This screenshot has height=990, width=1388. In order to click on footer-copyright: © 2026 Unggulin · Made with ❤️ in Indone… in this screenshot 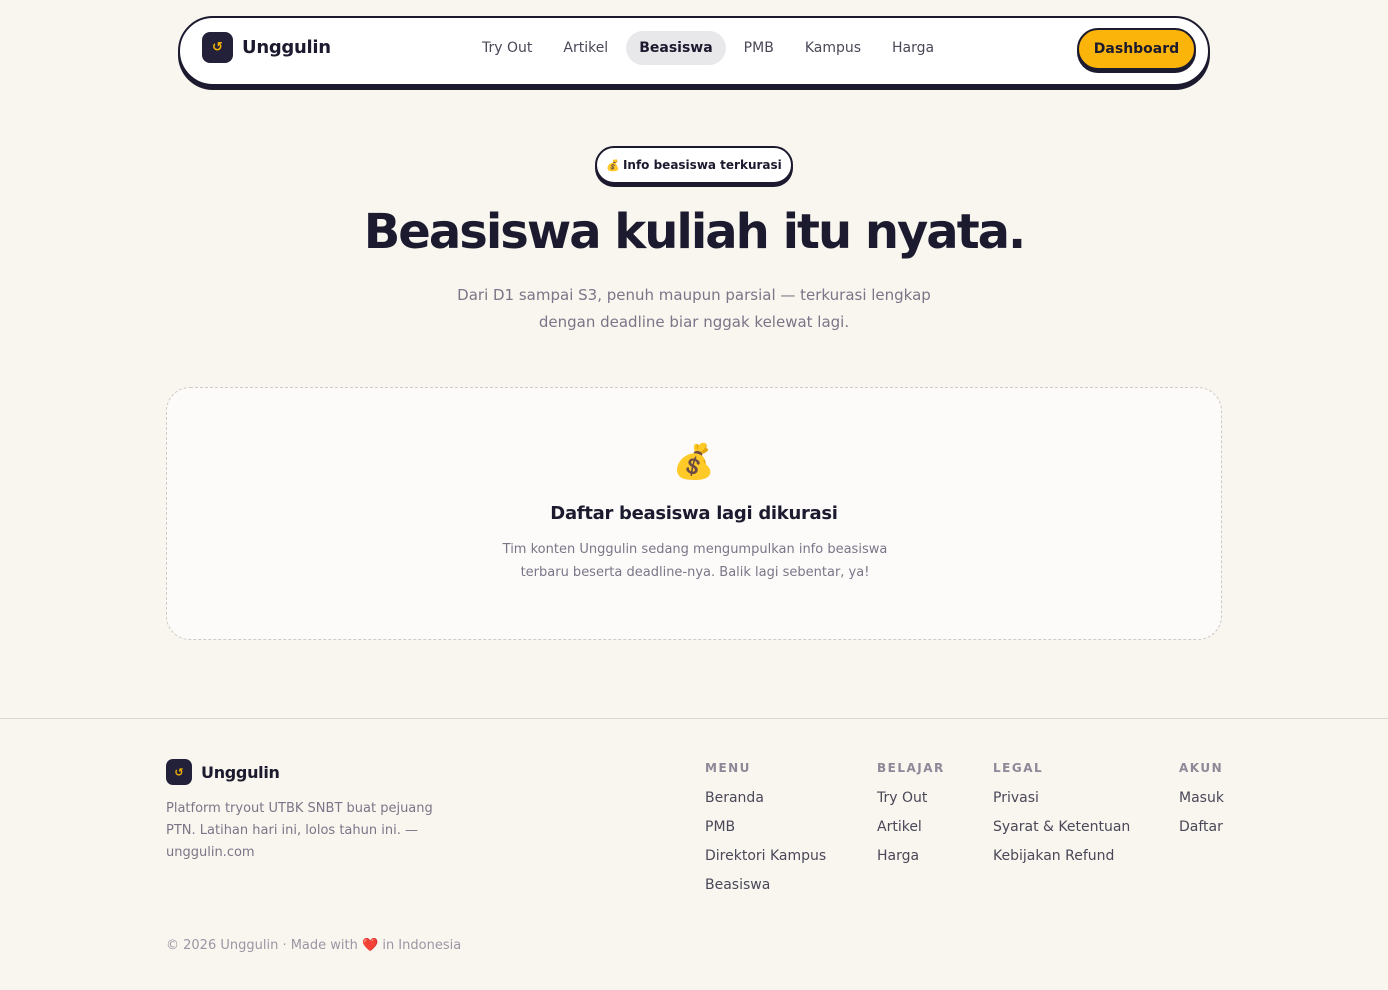, I will do `click(313, 945)`.